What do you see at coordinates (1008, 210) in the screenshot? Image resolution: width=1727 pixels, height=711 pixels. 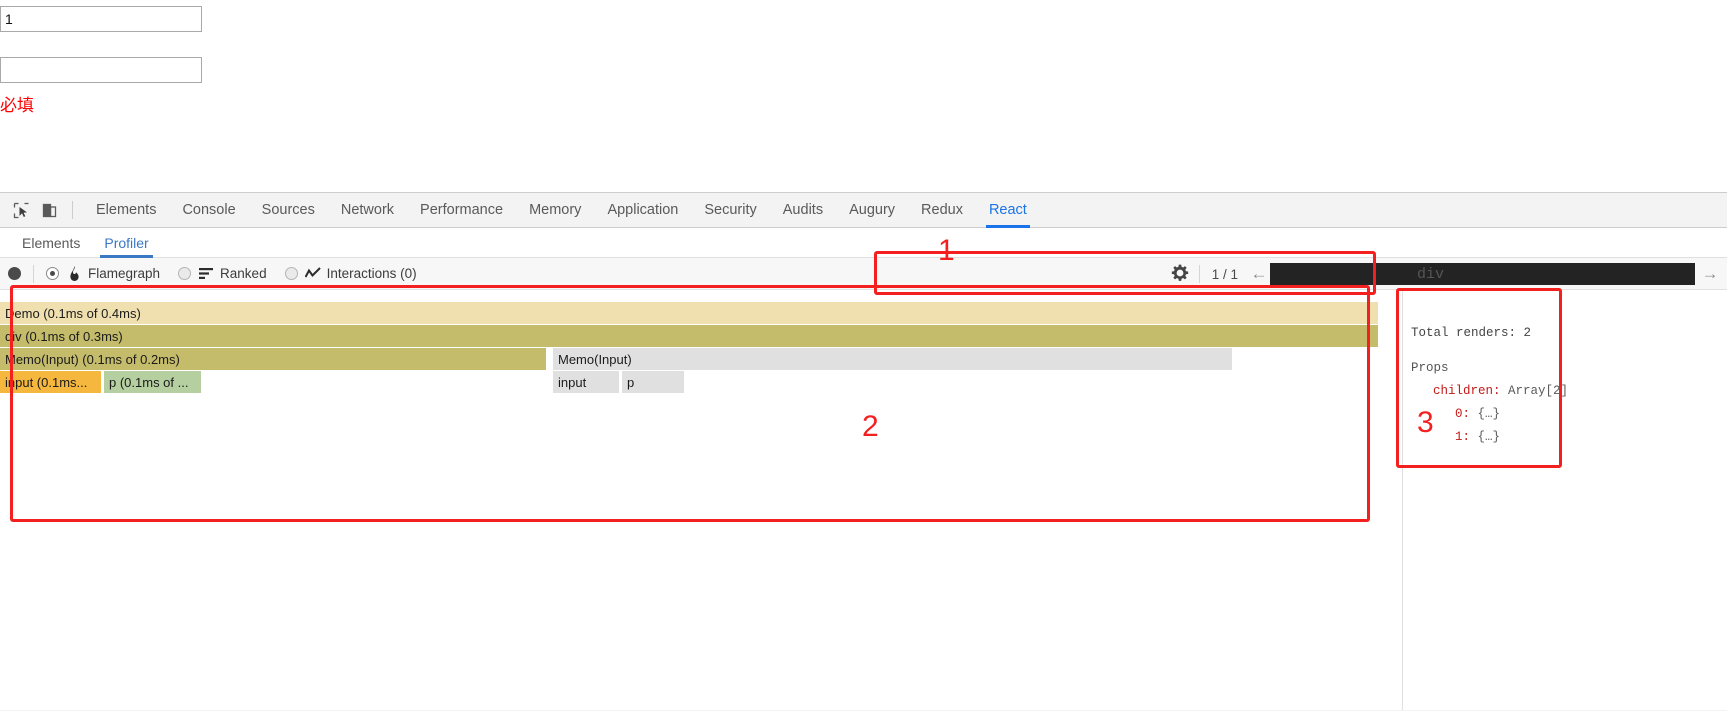 I see `devtools-tab-react: React` at bounding box center [1008, 210].